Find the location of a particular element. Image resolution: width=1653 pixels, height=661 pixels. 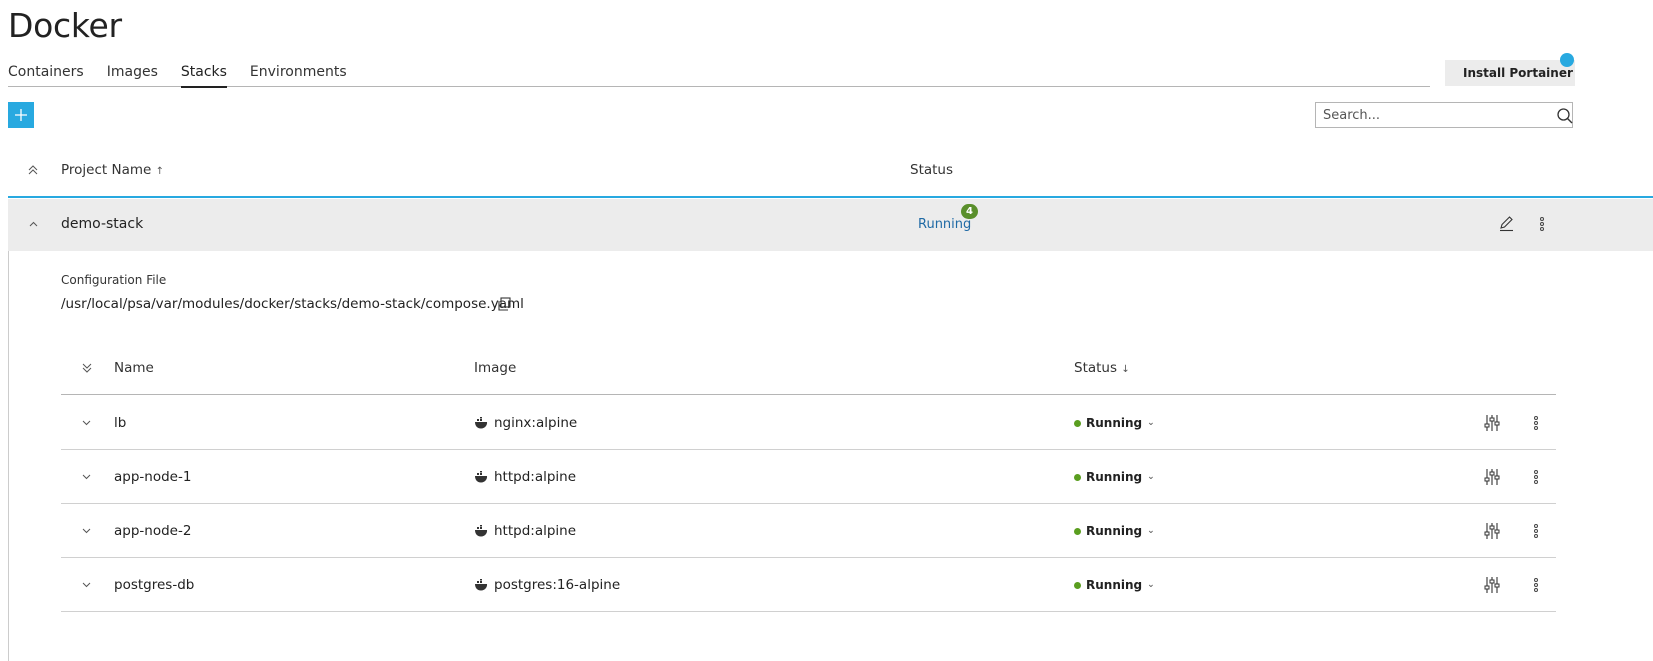

tab-images: Images is located at coordinates (132, 74).